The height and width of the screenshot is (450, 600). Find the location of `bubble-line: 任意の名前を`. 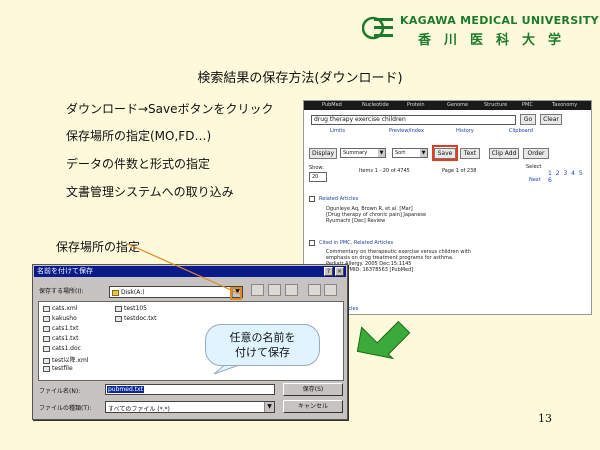

bubble-line: 任意の名前を is located at coordinates (262, 337).